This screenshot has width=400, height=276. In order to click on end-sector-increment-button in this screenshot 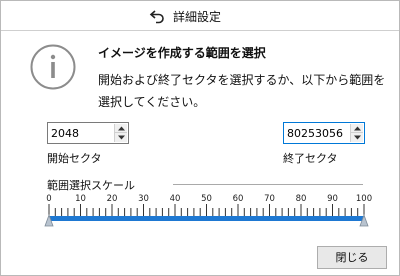, I will do `click(357, 128)`.